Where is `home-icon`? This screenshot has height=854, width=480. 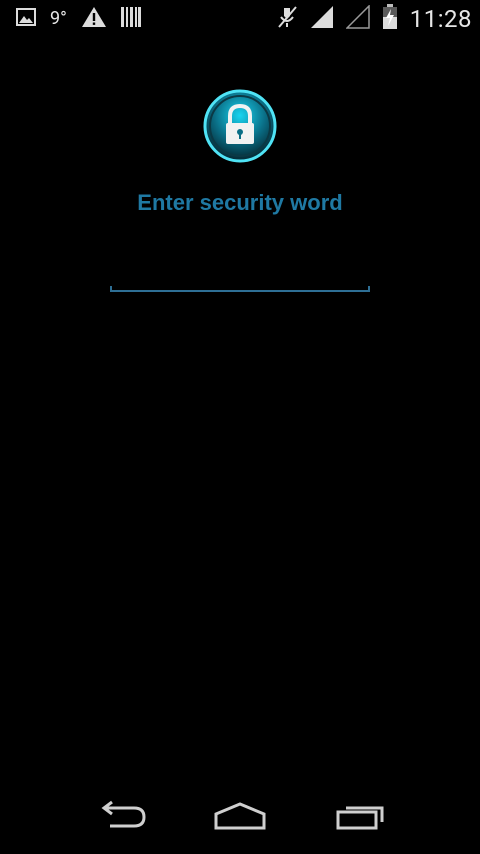 home-icon is located at coordinates (240, 818).